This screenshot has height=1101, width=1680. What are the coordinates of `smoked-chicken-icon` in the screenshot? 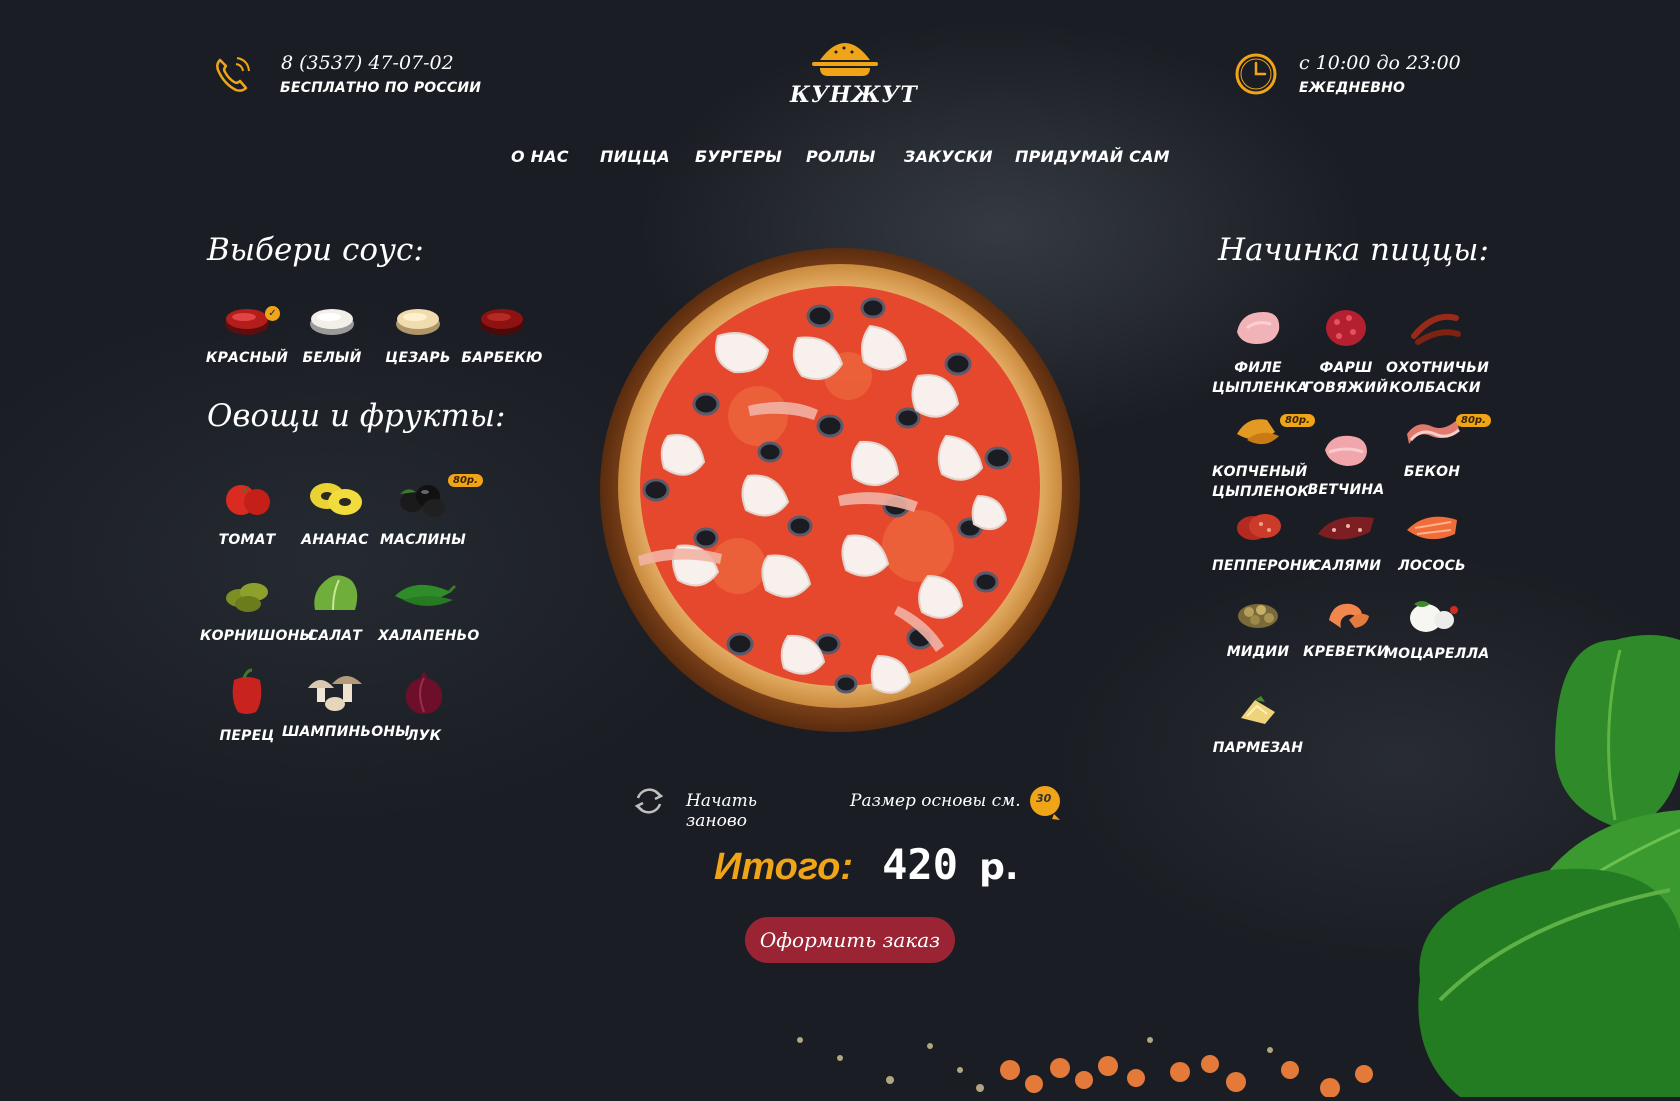 It's located at (1258, 432).